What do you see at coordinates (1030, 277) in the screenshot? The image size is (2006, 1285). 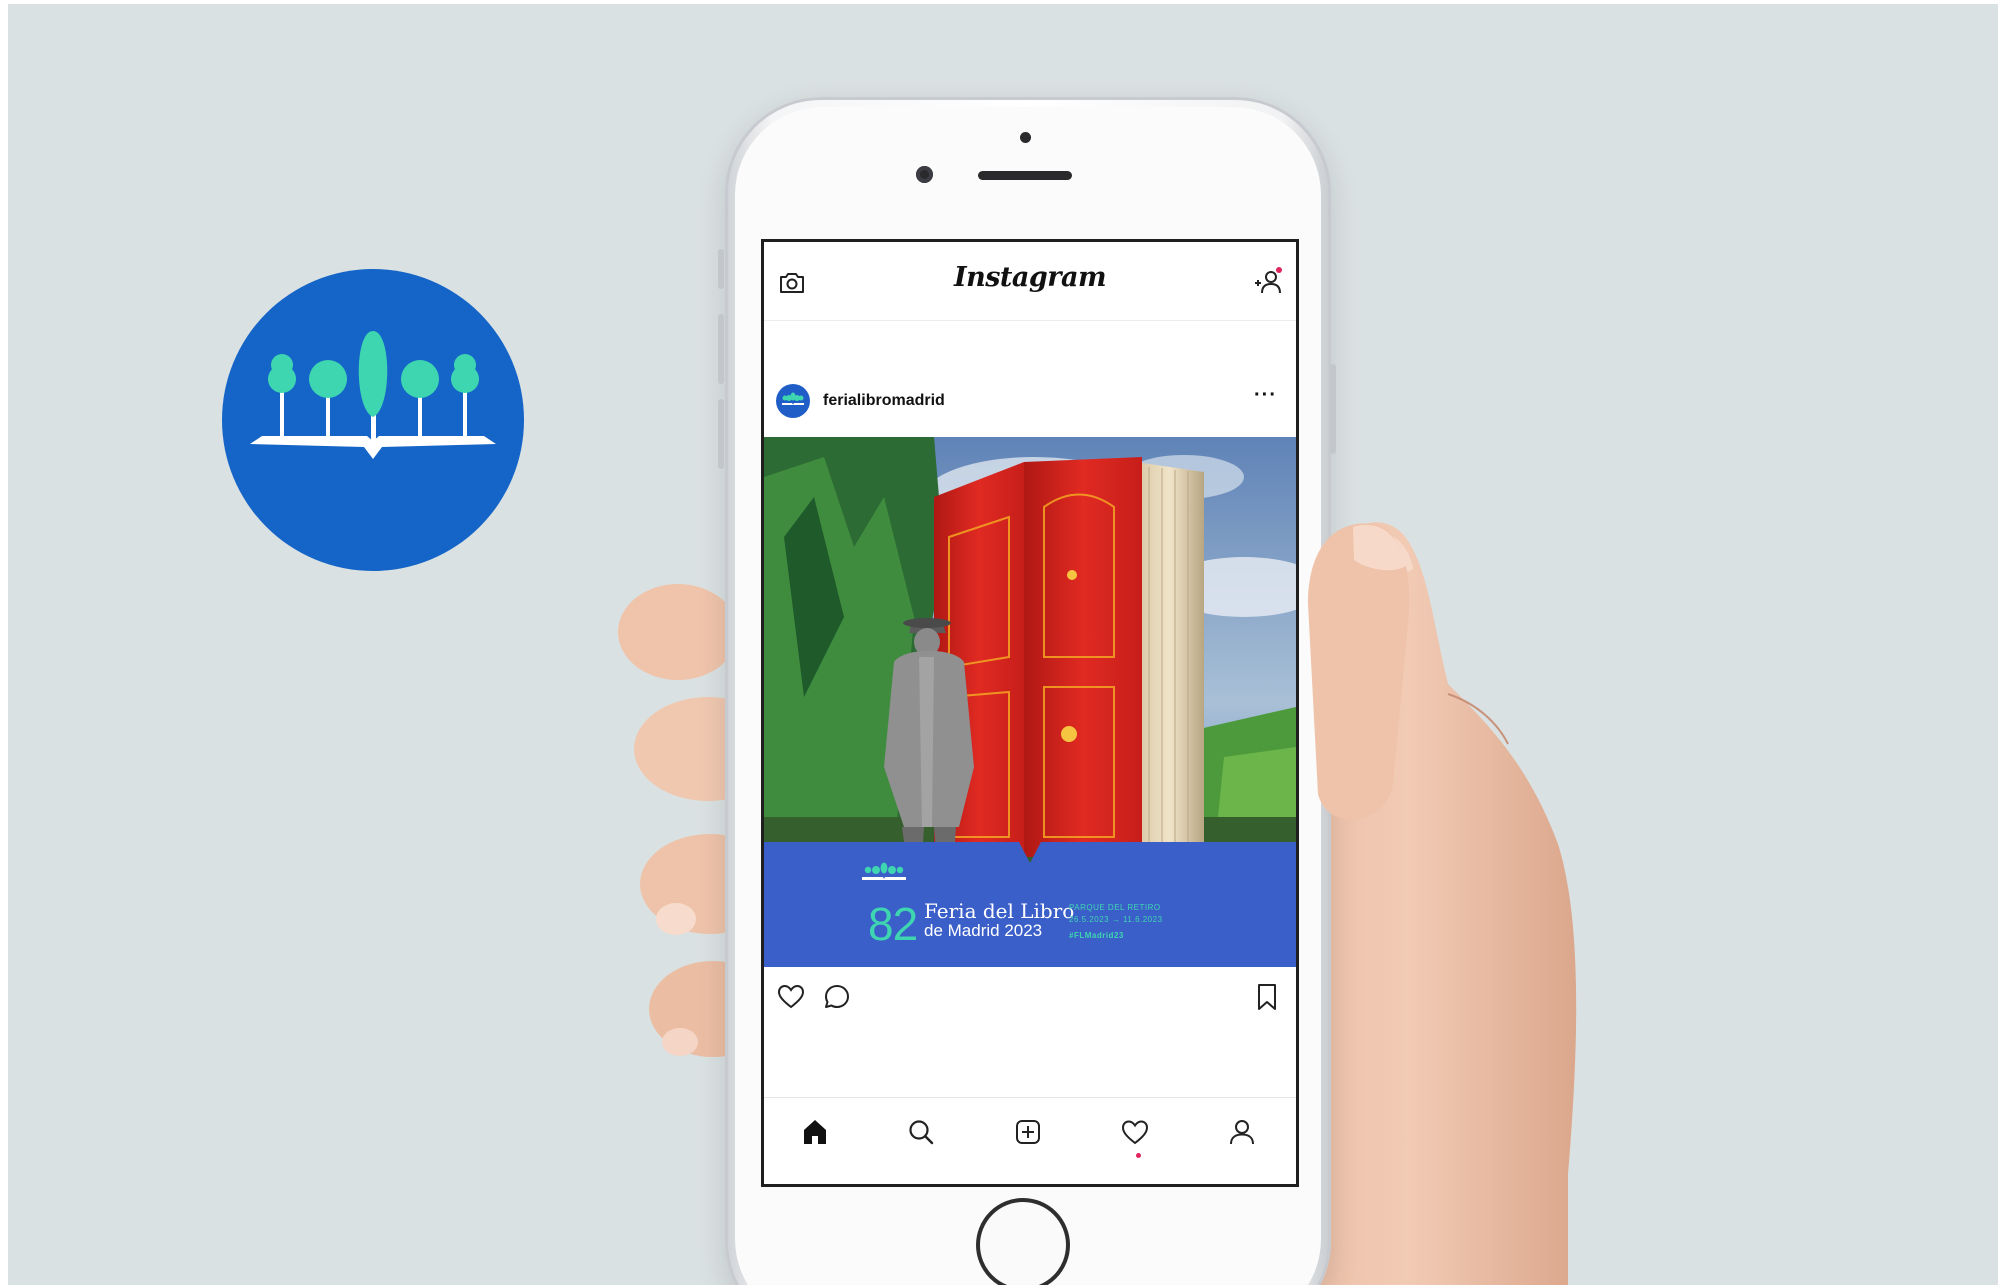 I see `app-title: Instagram` at bounding box center [1030, 277].